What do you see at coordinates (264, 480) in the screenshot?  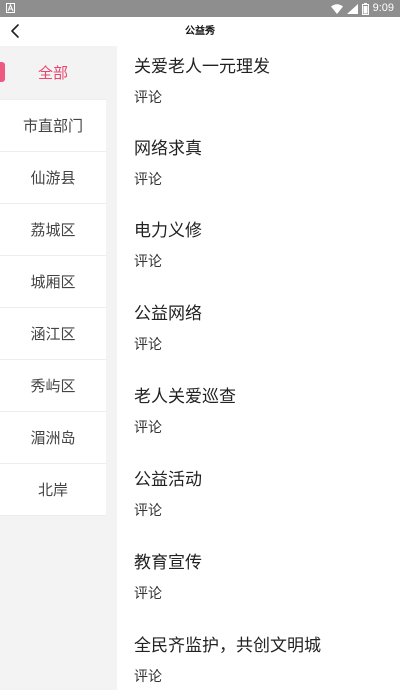 I see `article-title: 公益活动` at bounding box center [264, 480].